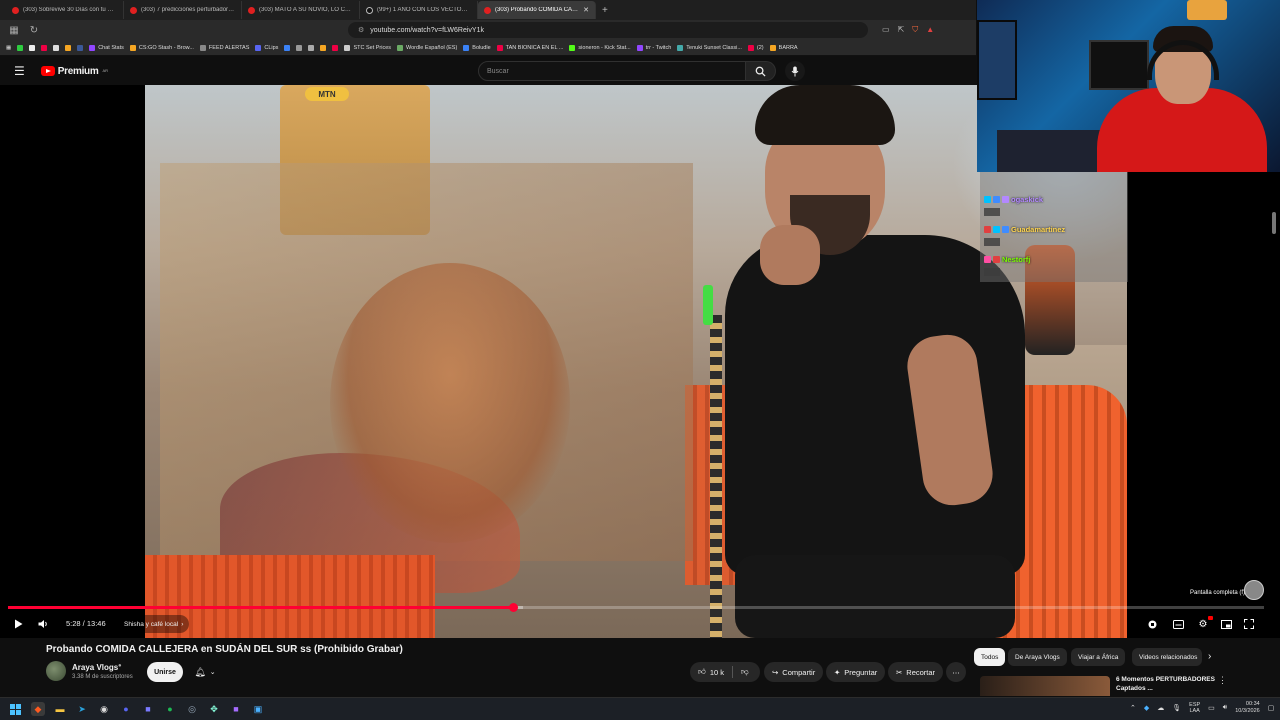 The image size is (1280, 720). I want to click on chip-from-channel: De Araya Vlogs, so click(1037, 657).